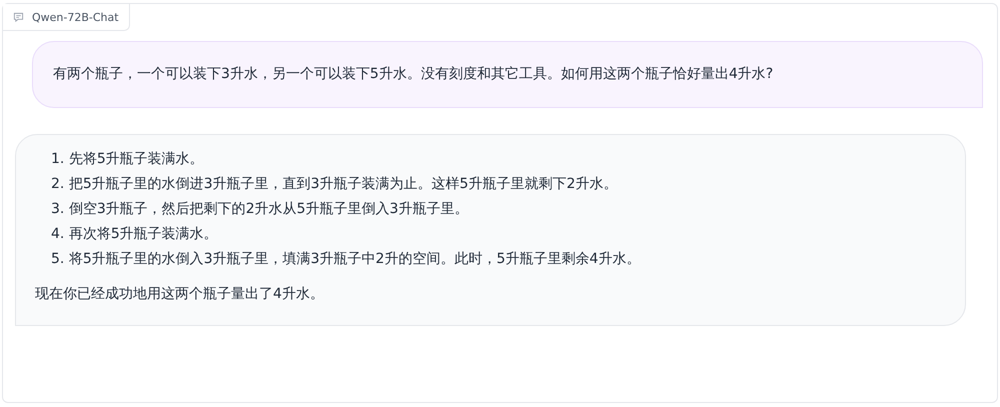  What do you see at coordinates (346, 259) in the screenshot?
I see `list-item: 5. 将5升瓶子里的水倒入3升瓶子里，填满3升瓶子中2升的空间。此时，5升瓶子里剩余4升水。` at bounding box center [346, 259].